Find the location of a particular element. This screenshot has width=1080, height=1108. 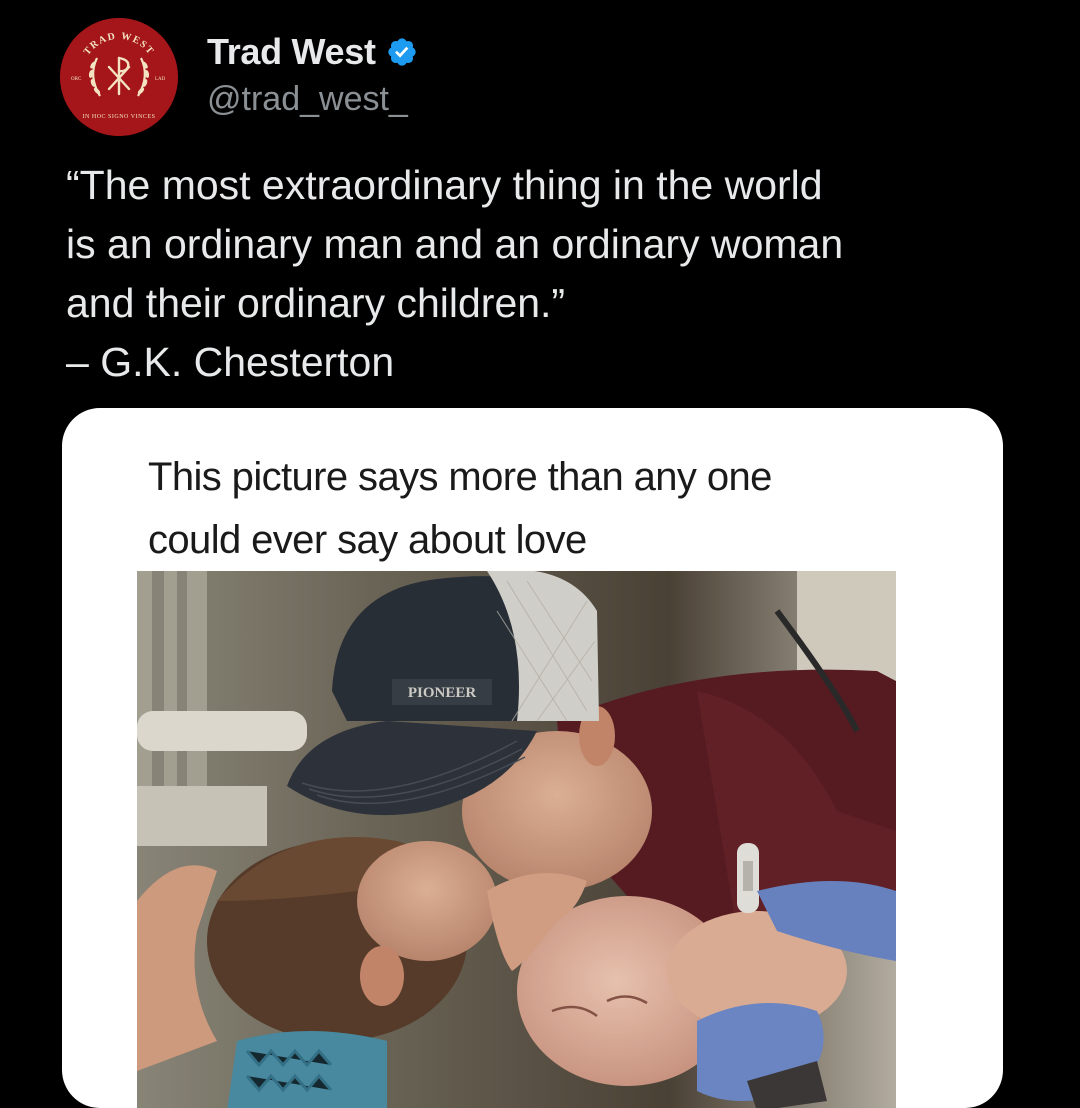

author-avatar: TRAD WEST ORC LAD IN HOC SIGNO VINCES is located at coordinates (119, 77).